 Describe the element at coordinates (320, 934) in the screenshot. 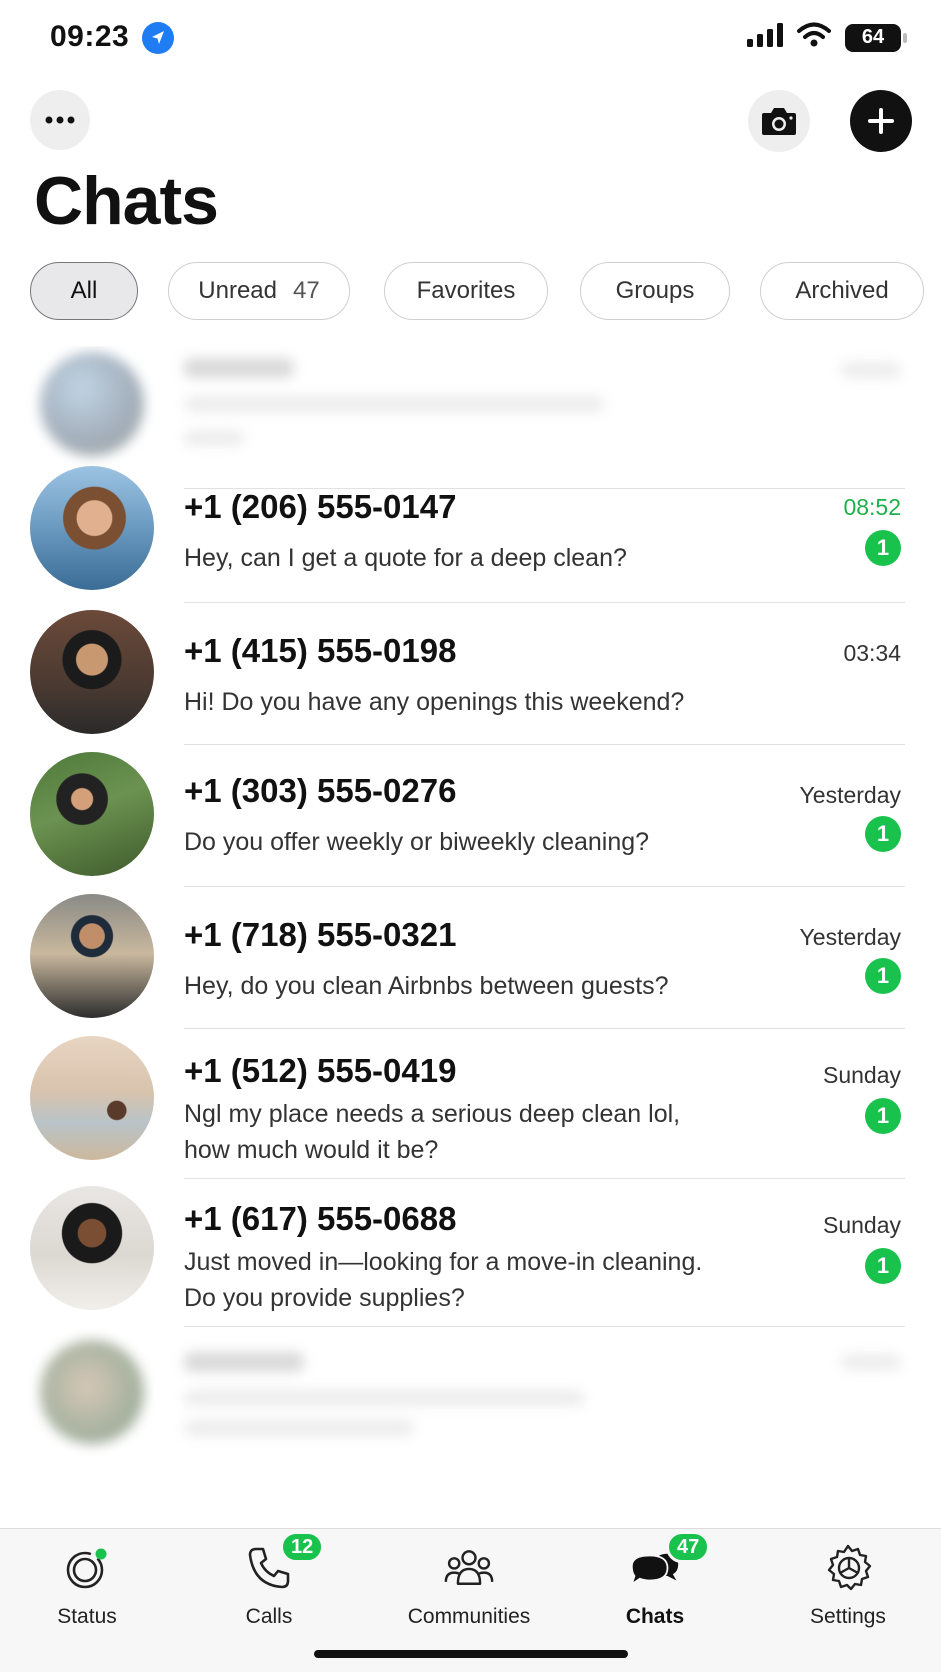

I see `chat-name: +1 (718) 555-0321` at that location.